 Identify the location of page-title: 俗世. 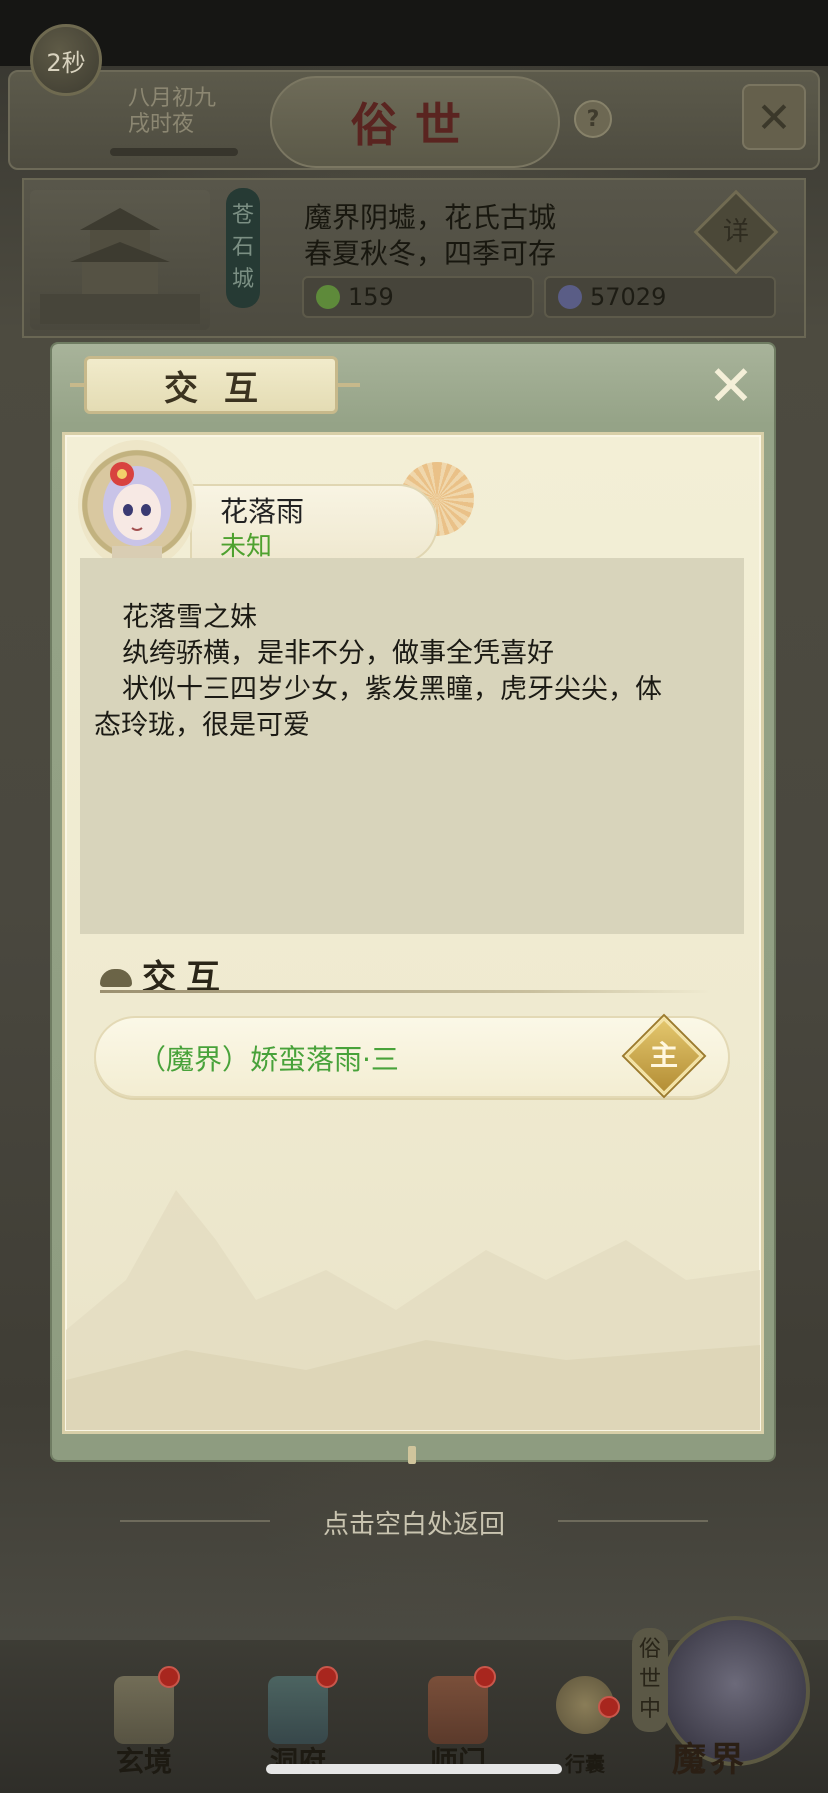
(415, 122).